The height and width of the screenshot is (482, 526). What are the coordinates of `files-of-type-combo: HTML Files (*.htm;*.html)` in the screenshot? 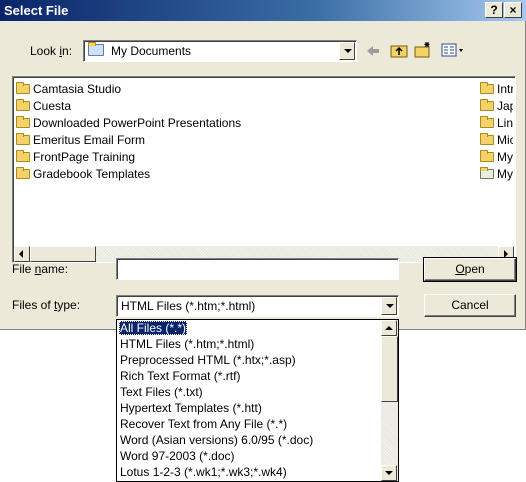 It's located at (257, 306).